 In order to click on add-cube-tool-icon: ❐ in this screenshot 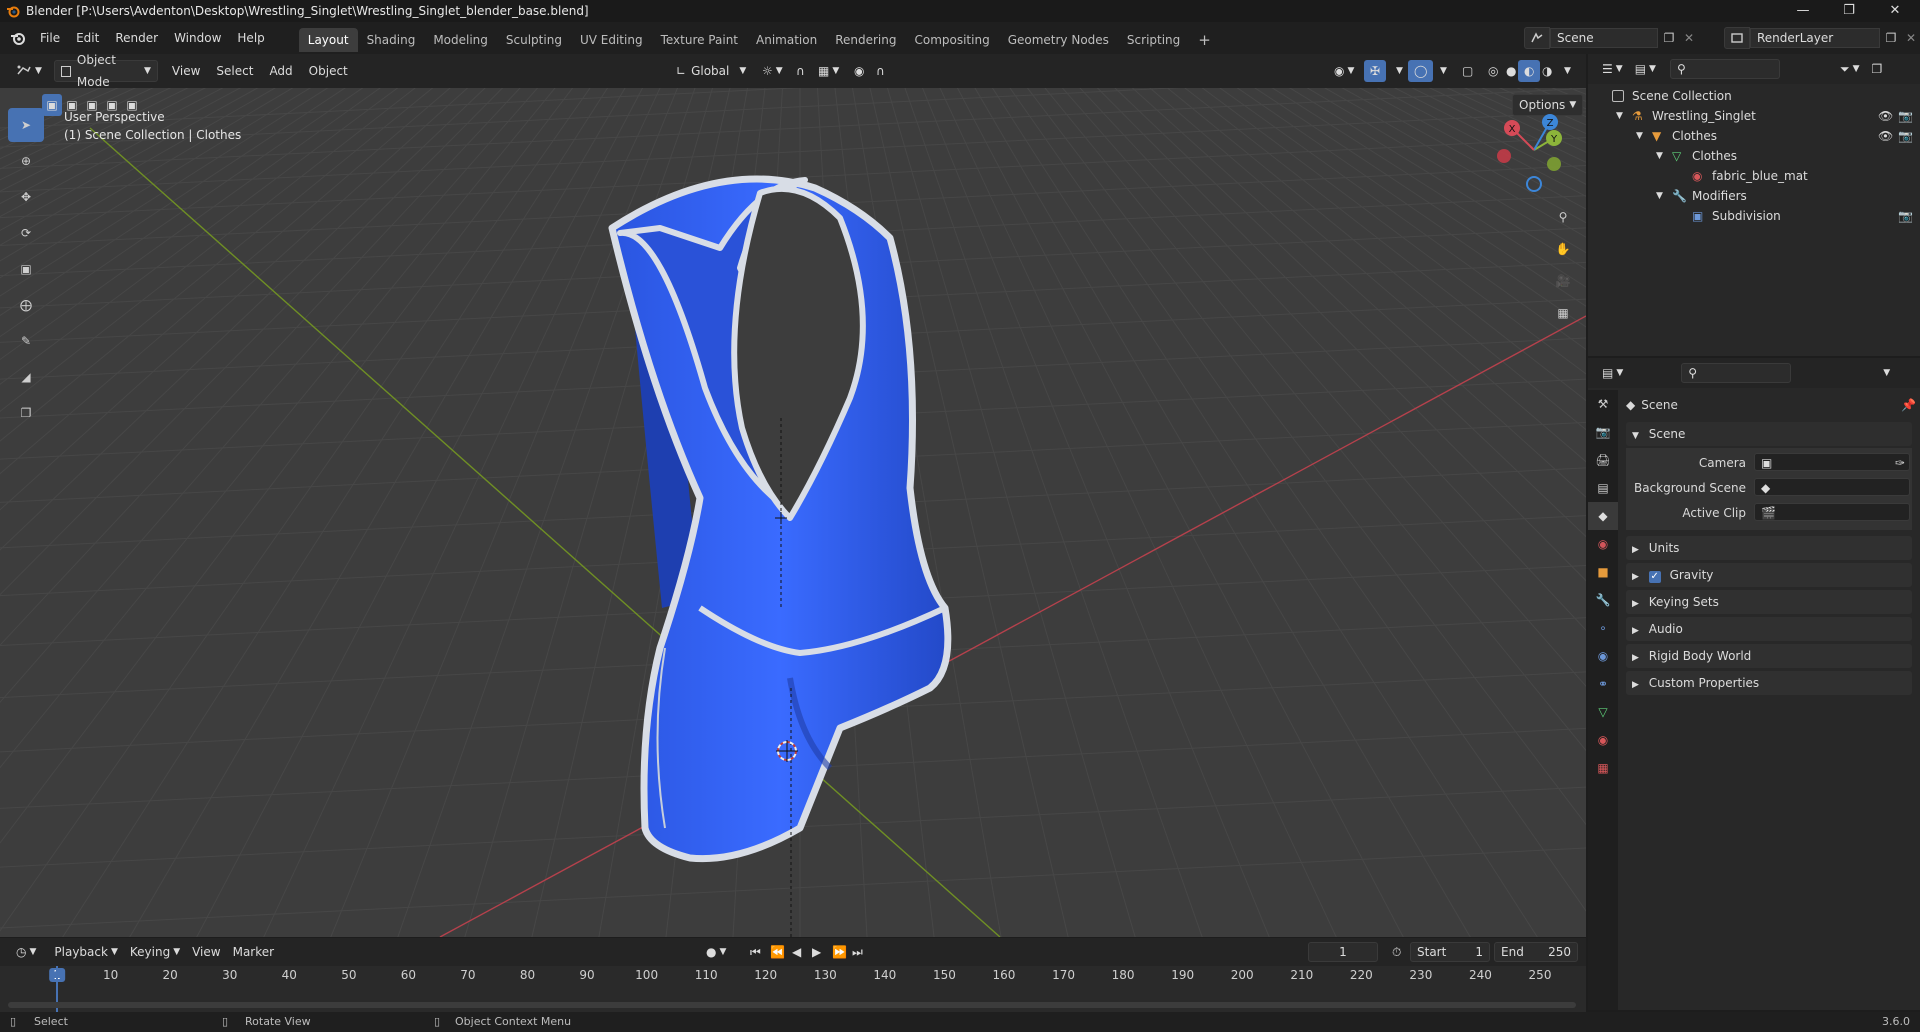, I will do `click(26, 413)`.